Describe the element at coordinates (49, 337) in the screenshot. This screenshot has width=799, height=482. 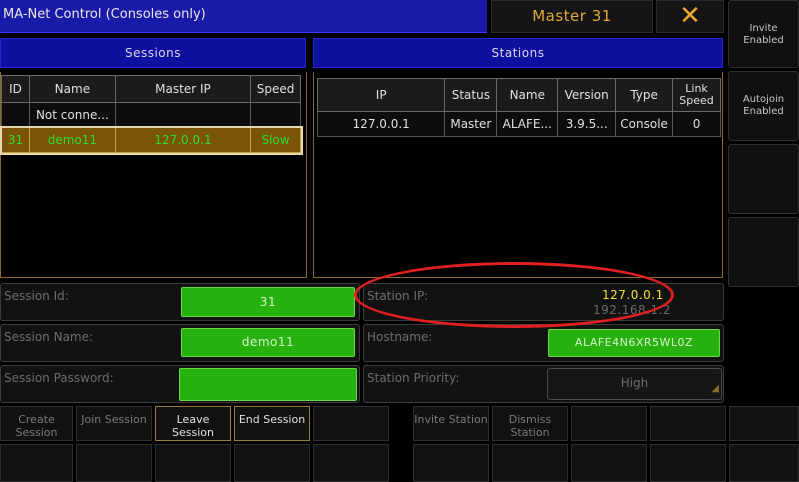
I see `session-name-label: Session Name:` at that location.